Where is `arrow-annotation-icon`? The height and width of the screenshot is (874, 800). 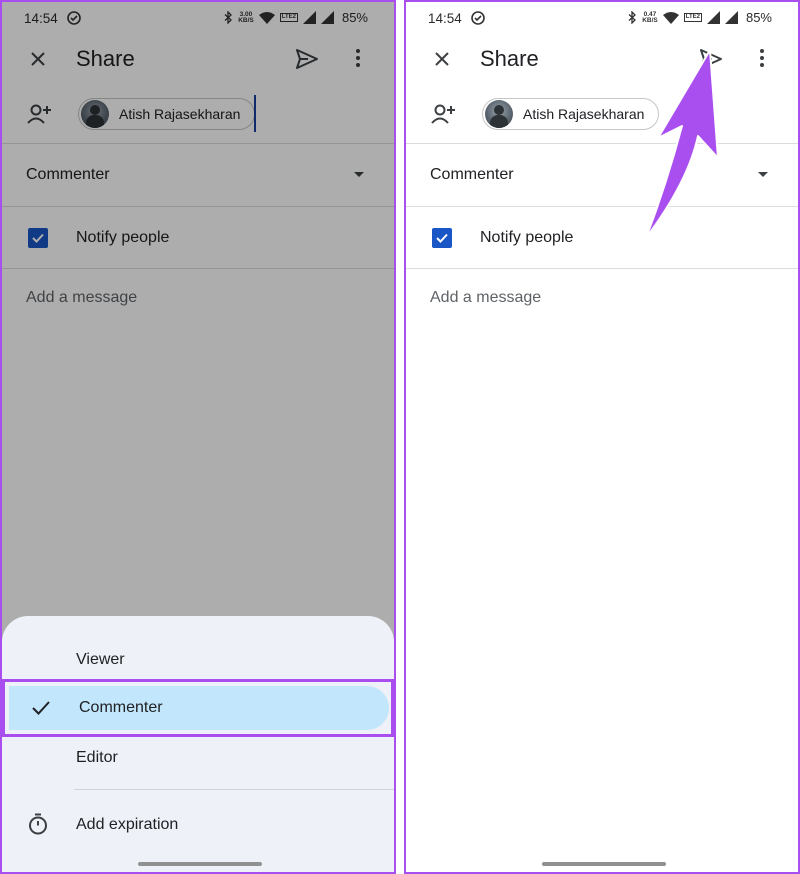 arrow-annotation-icon is located at coordinates (682, 144).